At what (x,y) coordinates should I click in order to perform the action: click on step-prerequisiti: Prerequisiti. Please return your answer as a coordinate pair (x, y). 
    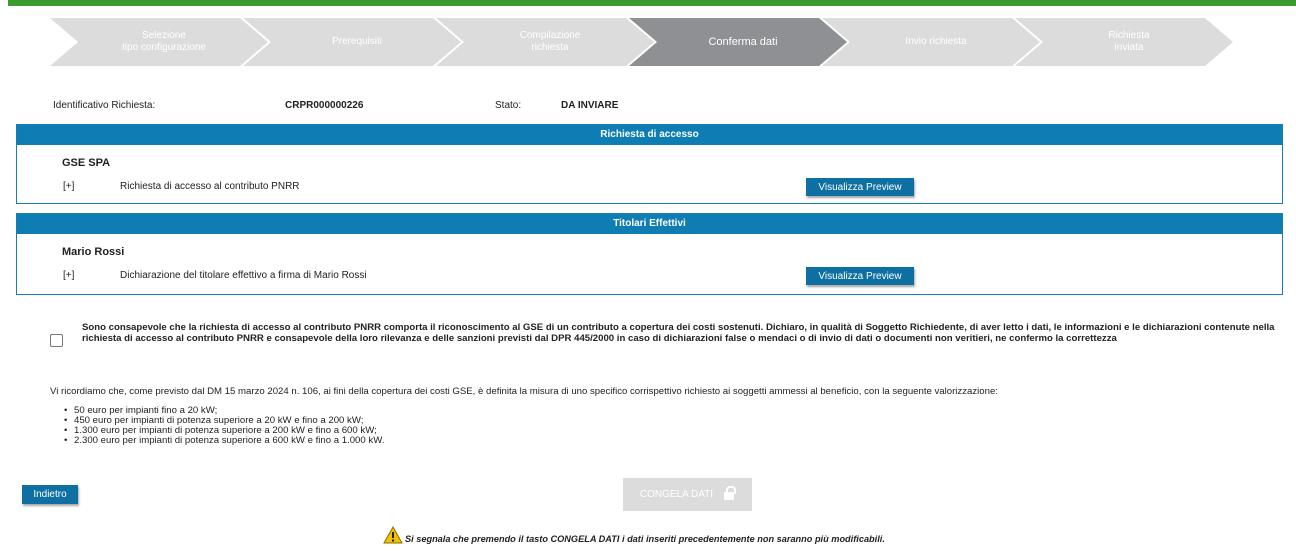
    Looking at the image, I should click on (352, 42).